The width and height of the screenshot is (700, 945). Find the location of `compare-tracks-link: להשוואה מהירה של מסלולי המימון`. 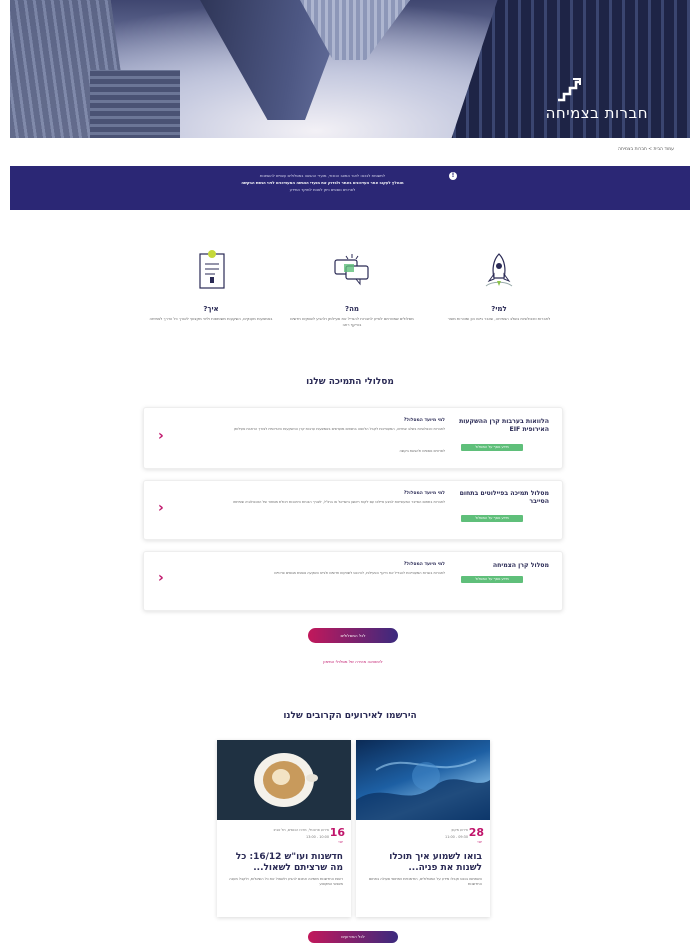

compare-tracks-link: להשוואה מהירה של מסלולי המימון is located at coordinates (353, 661).